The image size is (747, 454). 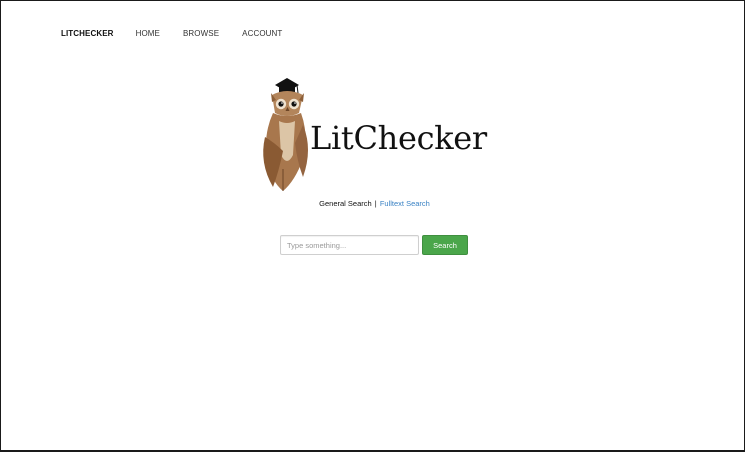 I want to click on general-search-label: General Search, so click(x=345, y=203).